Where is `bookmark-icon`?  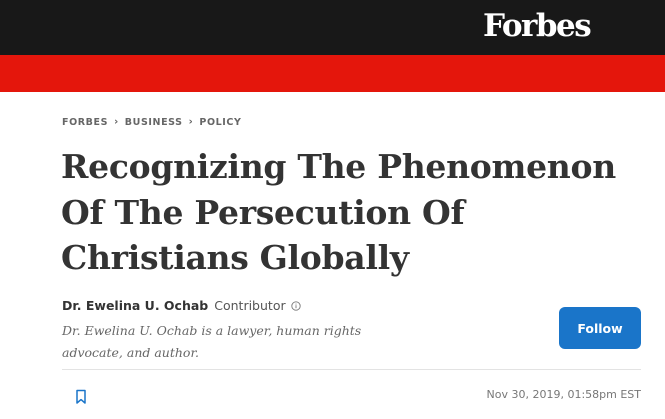 bookmark-icon is located at coordinates (81, 397).